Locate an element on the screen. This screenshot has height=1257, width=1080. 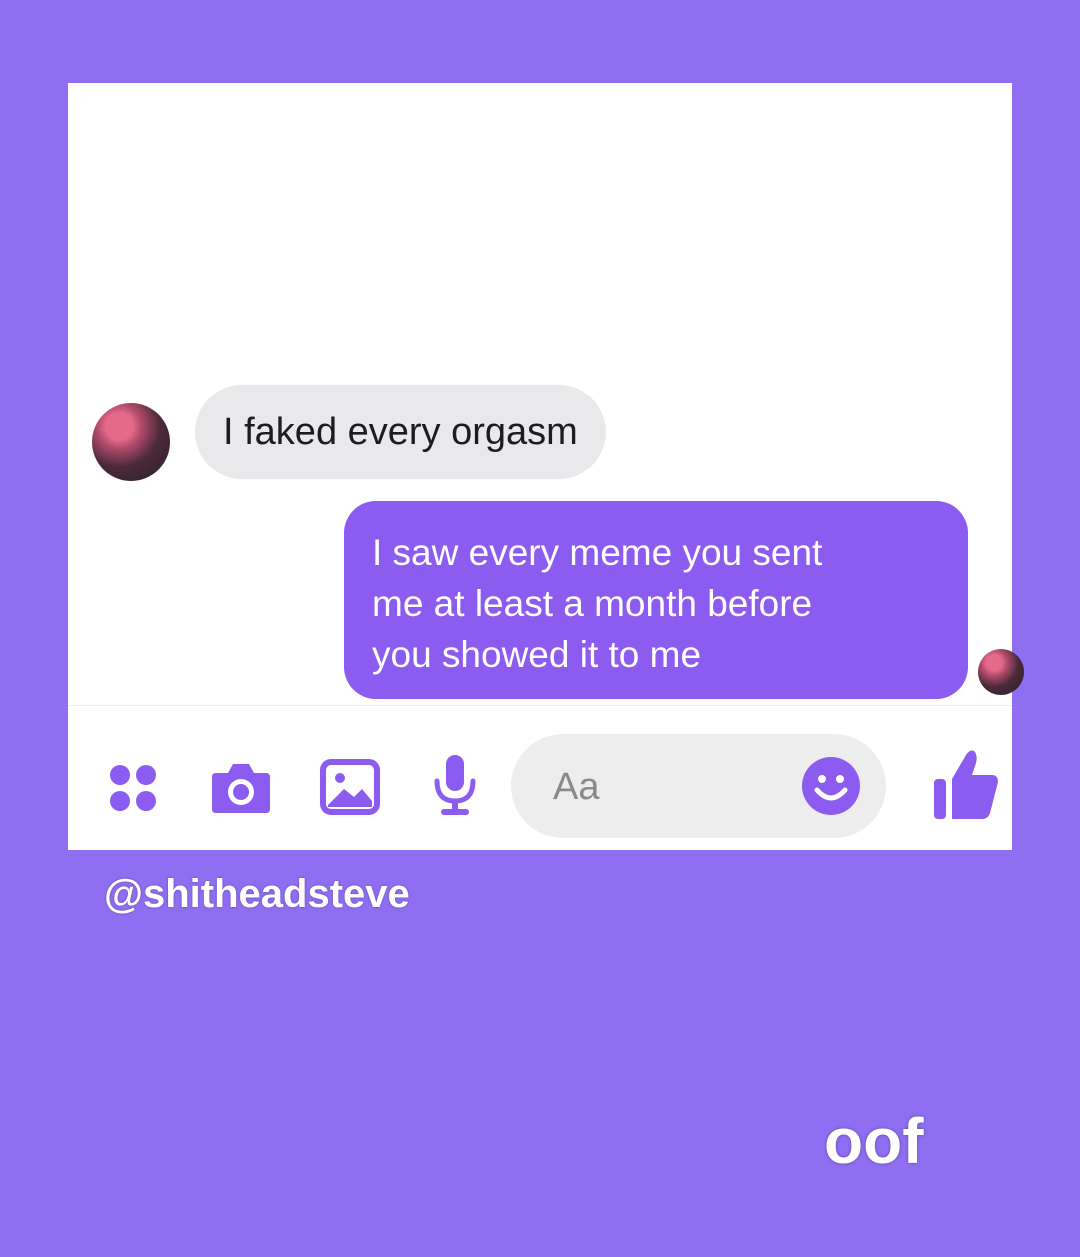
message-input is located at coordinates (663, 787).